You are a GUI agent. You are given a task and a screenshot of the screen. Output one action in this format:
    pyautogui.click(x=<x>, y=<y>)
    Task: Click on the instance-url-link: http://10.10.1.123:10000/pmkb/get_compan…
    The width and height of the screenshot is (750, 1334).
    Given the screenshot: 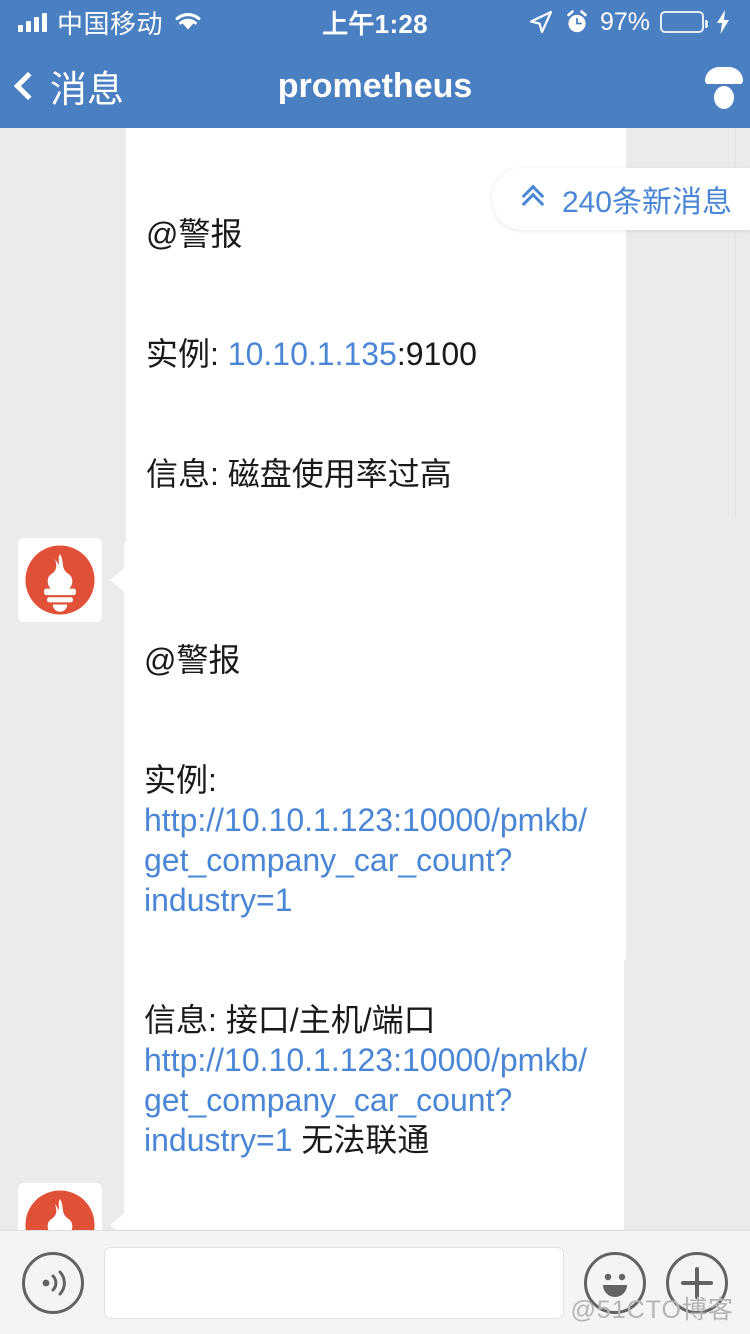 What is the action you would take?
    pyautogui.click(x=365, y=860)
    